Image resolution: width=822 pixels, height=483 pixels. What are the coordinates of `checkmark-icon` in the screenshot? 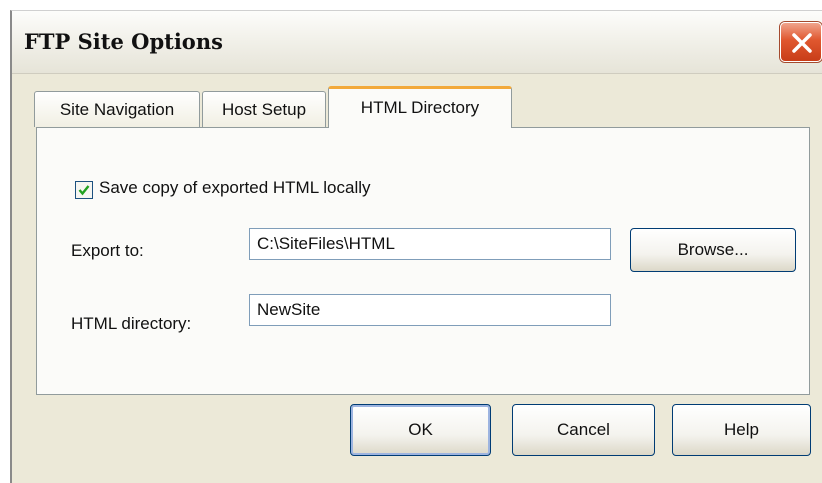 It's located at (84, 190).